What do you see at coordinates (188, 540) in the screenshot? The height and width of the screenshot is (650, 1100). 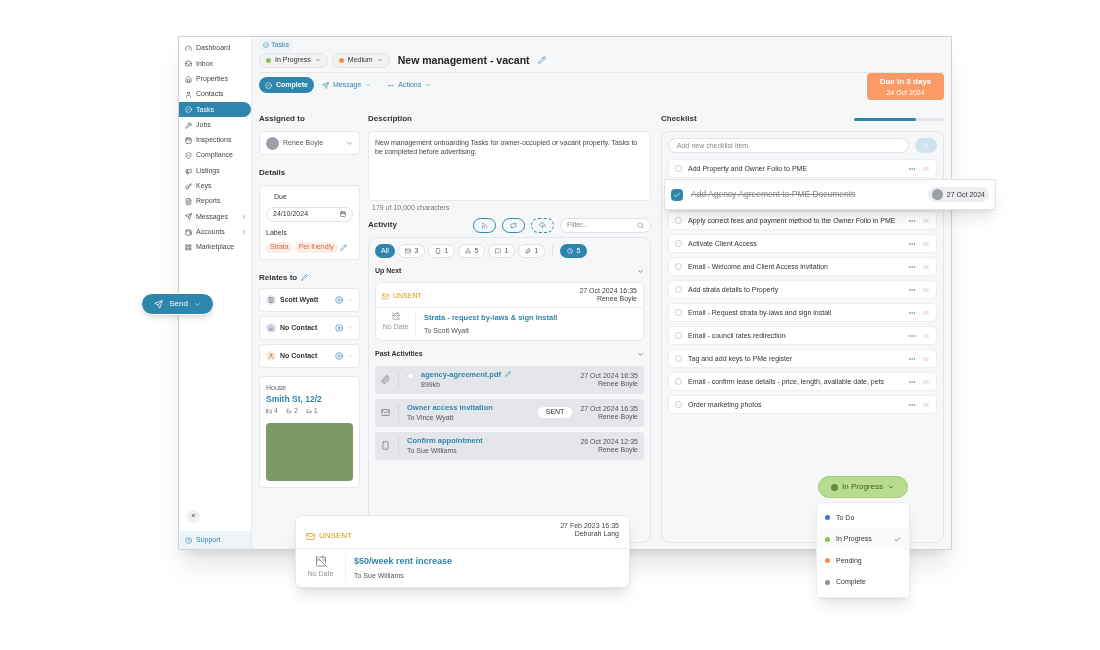 I see `help-icon` at bounding box center [188, 540].